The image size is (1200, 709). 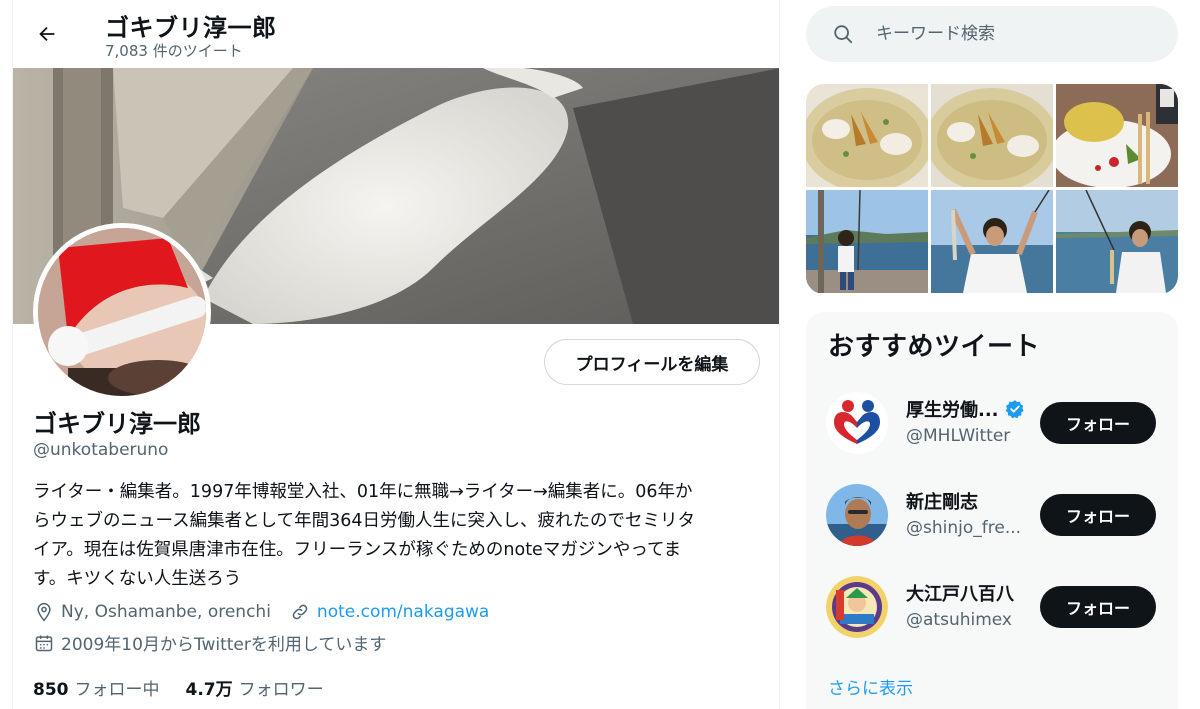 I want to click on following-label: フォロー中, so click(x=117, y=690).